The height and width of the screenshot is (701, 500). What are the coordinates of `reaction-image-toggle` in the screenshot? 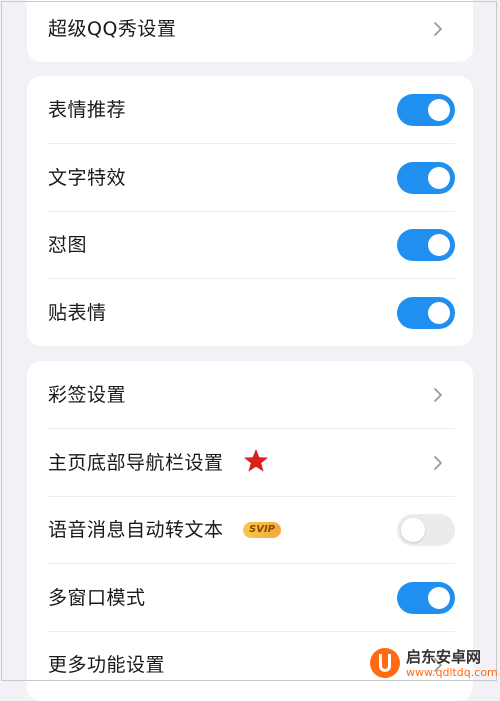 It's located at (426, 244).